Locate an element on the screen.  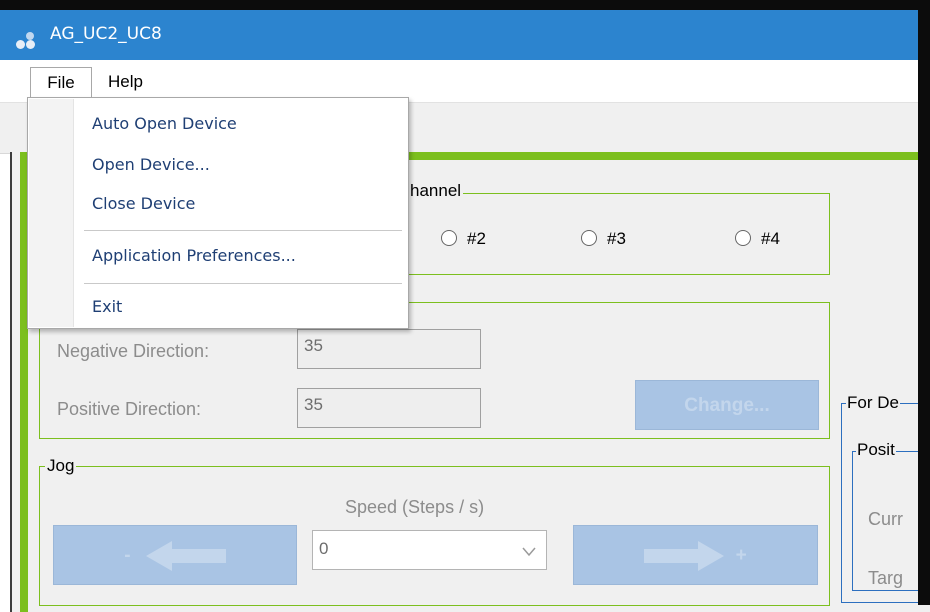
positive-direction-label: Positive Direction: is located at coordinates (129, 409).